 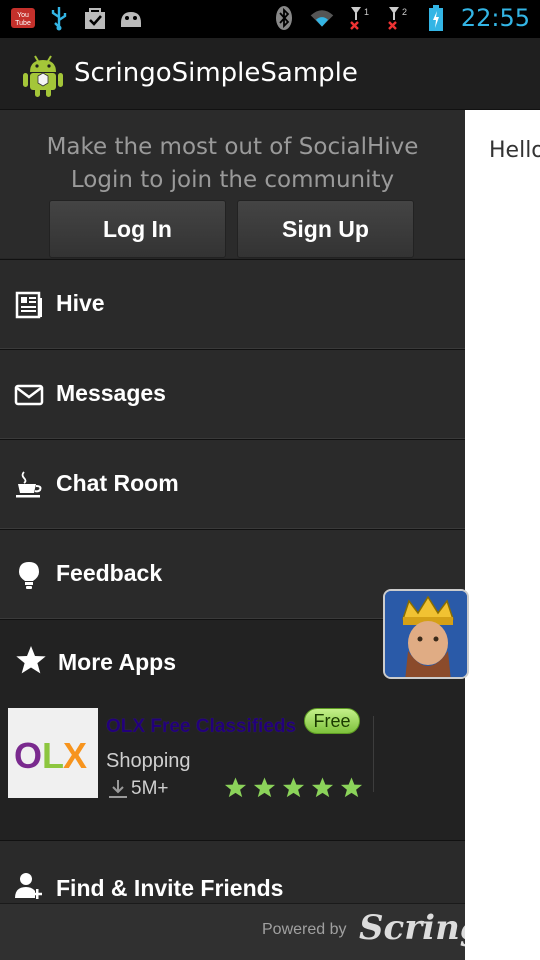 What do you see at coordinates (232, 147) in the screenshot?
I see `login-prompt-line1: Make the most out of SocialHive` at bounding box center [232, 147].